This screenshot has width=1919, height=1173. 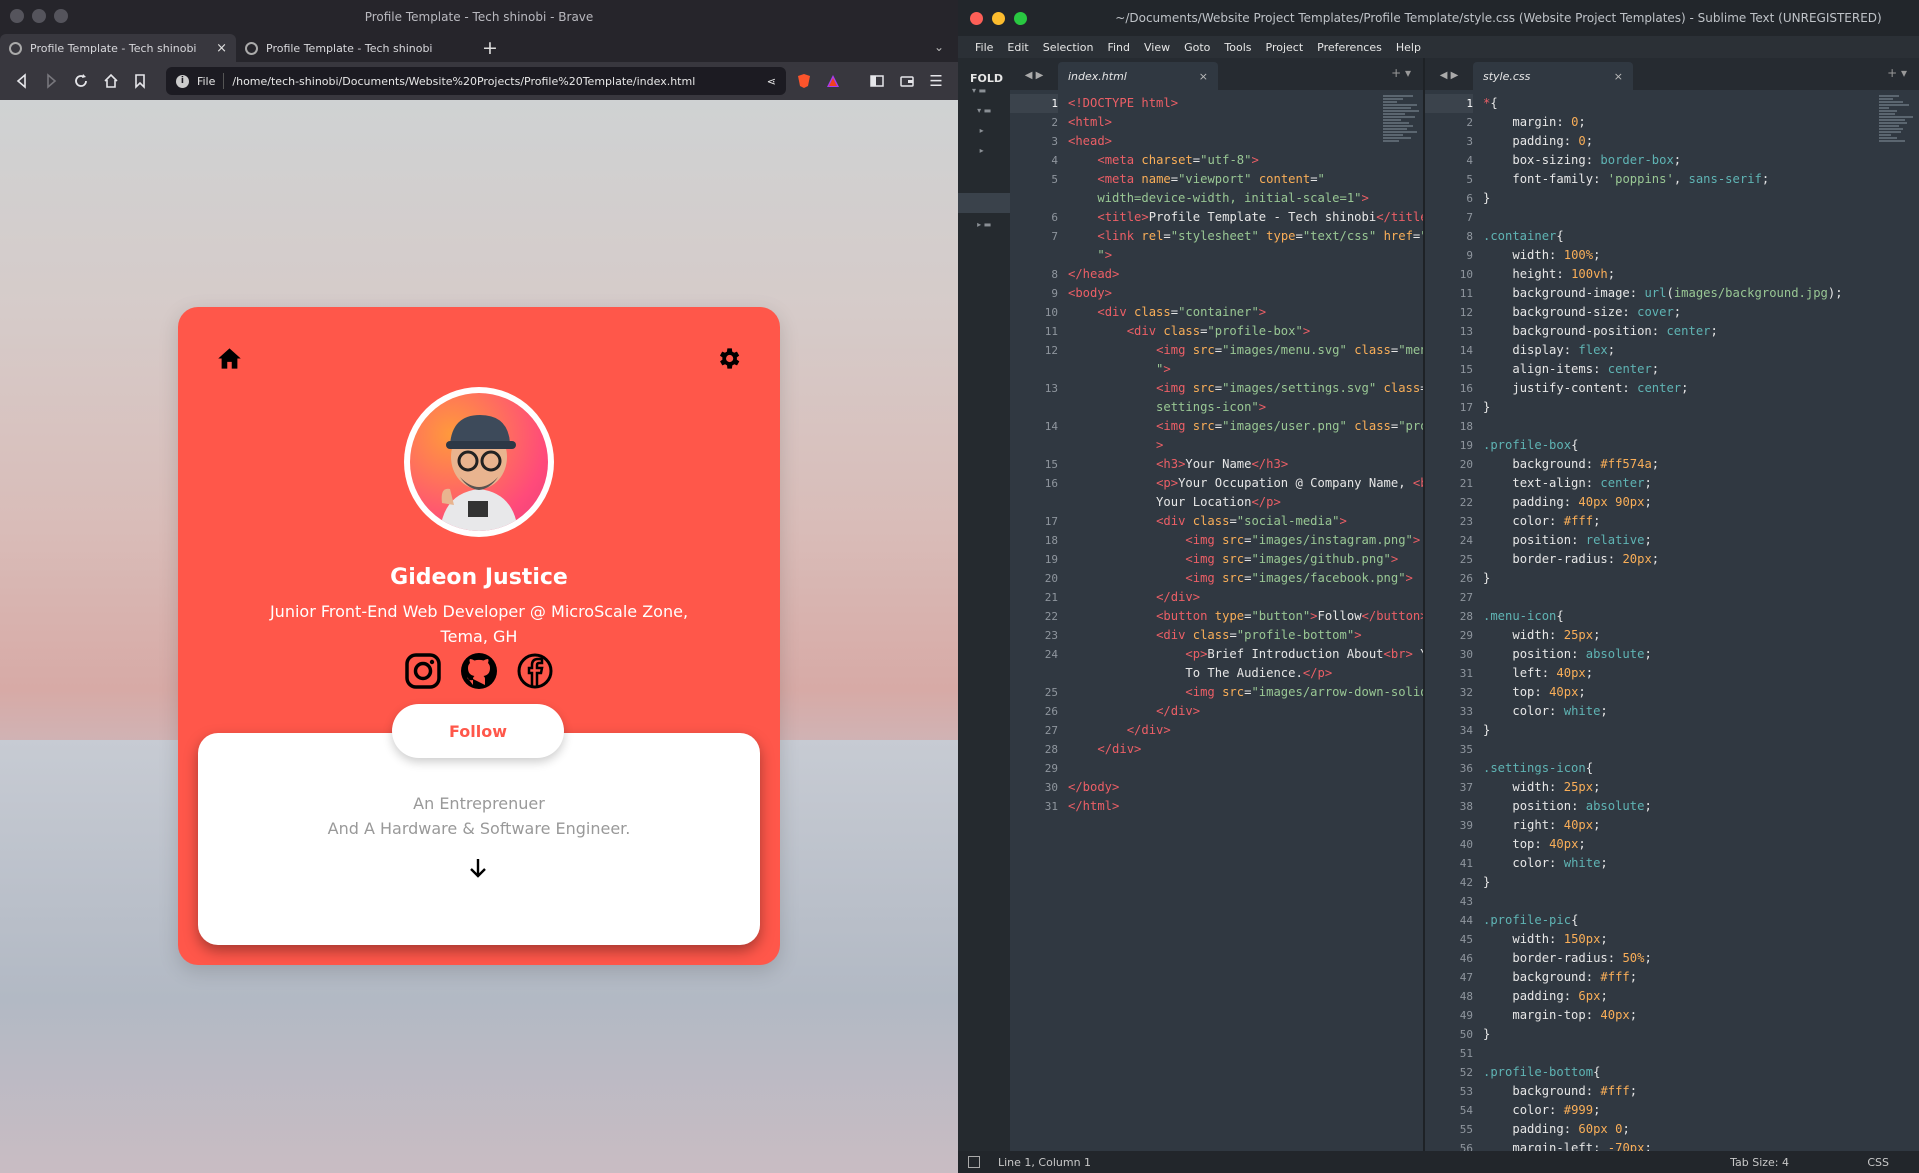 What do you see at coordinates (1681, 958) in the screenshot?
I see `code-line: border-radius: 50%;` at bounding box center [1681, 958].